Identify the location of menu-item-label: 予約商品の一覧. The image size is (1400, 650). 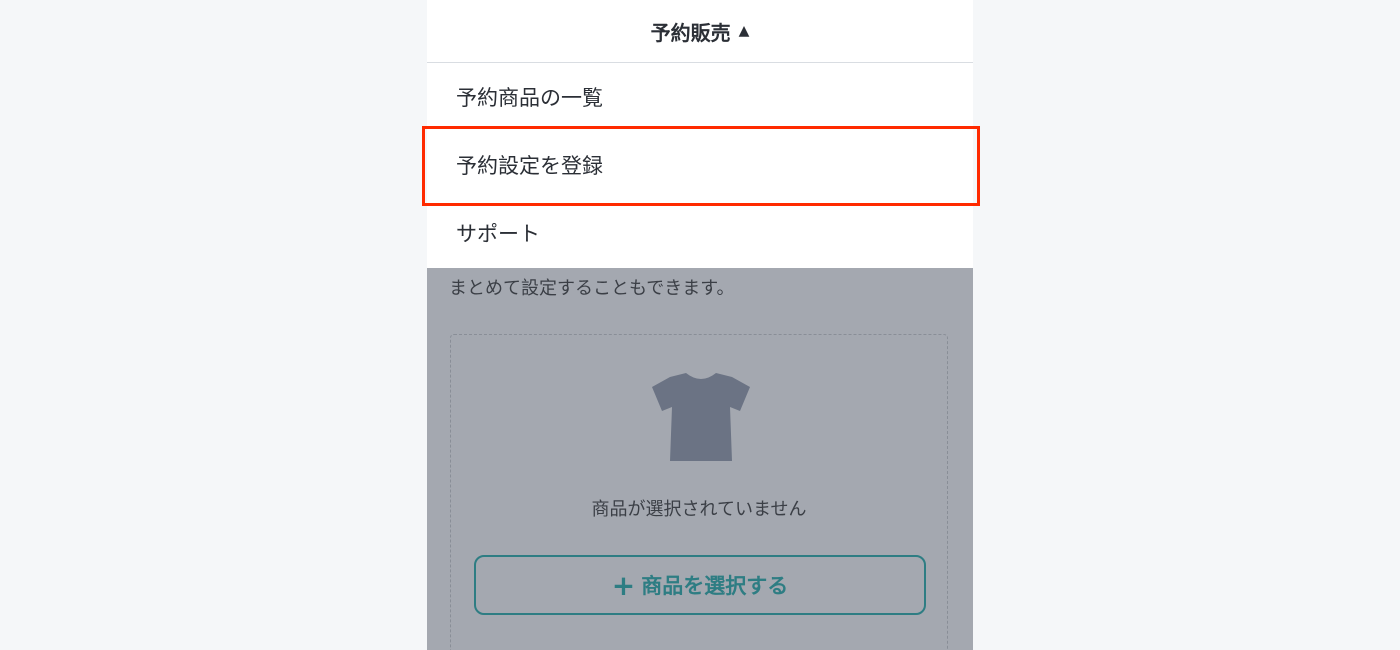
(529, 98).